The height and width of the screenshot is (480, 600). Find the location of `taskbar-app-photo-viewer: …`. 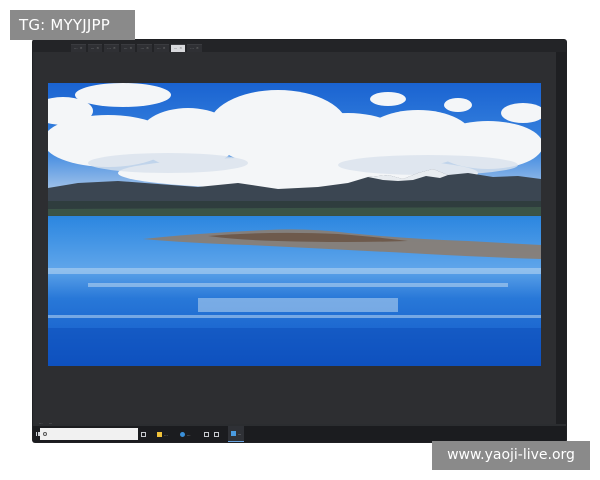

taskbar-app-photo-viewer: … is located at coordinates (236, 434).